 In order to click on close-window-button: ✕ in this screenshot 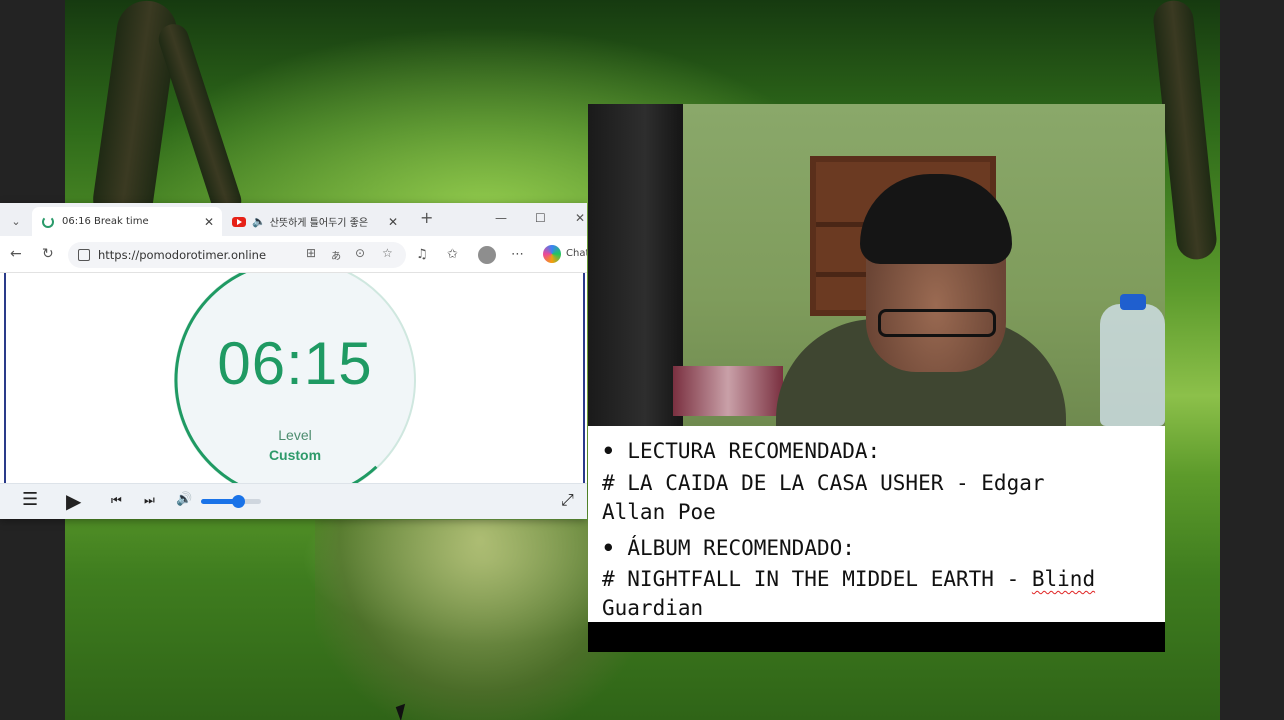, I will do `click(580, 218)`.